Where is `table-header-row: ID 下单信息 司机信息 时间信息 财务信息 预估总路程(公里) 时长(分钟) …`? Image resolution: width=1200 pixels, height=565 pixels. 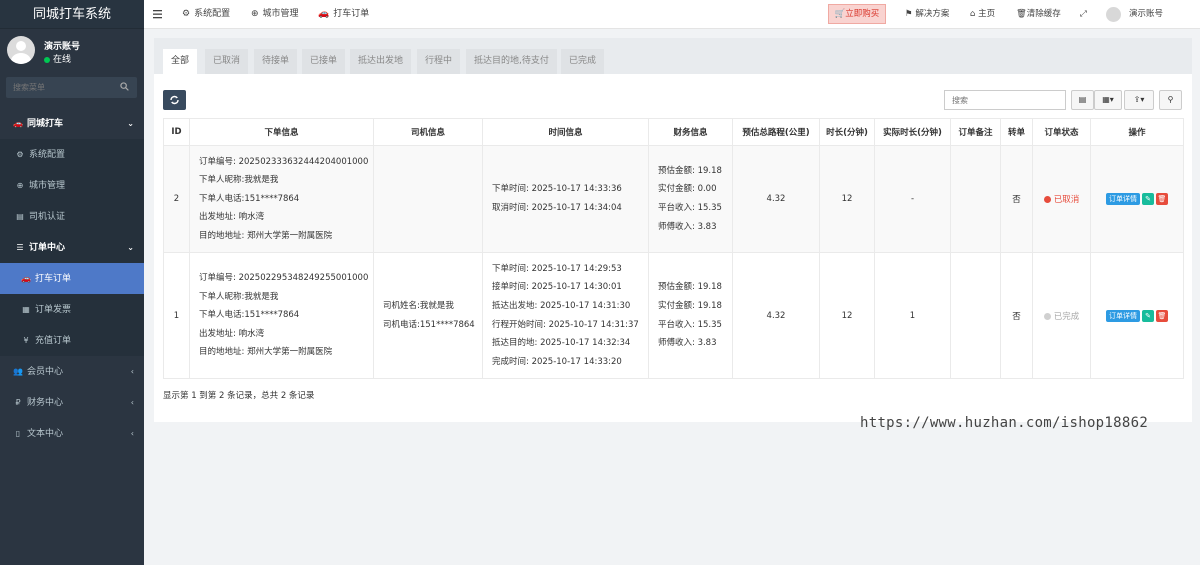 table-header-row: ID 下单信息 司机信息 时间信息 财务信息 预估总路程(公里) 时长(分钟) … is located at coordinates (673, 132).